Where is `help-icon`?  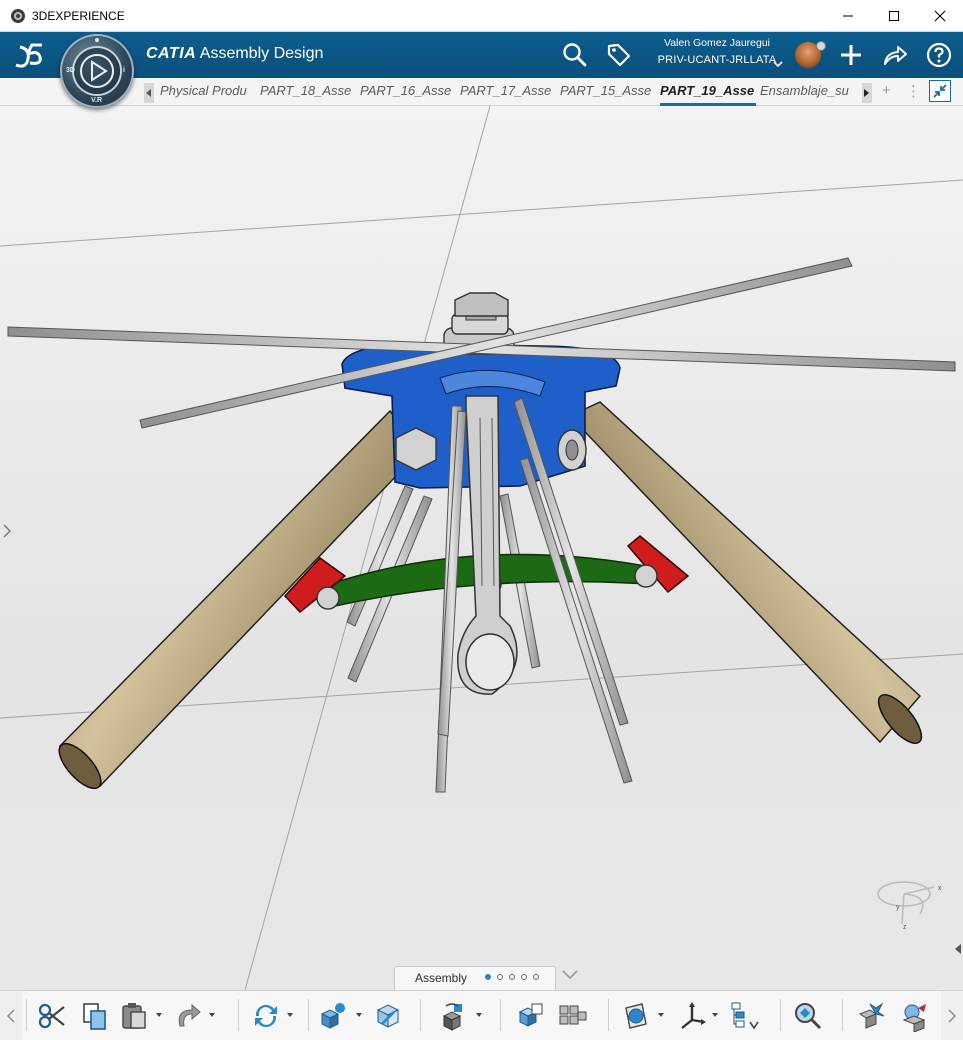
help-icon is located at coordinates (939, 55).